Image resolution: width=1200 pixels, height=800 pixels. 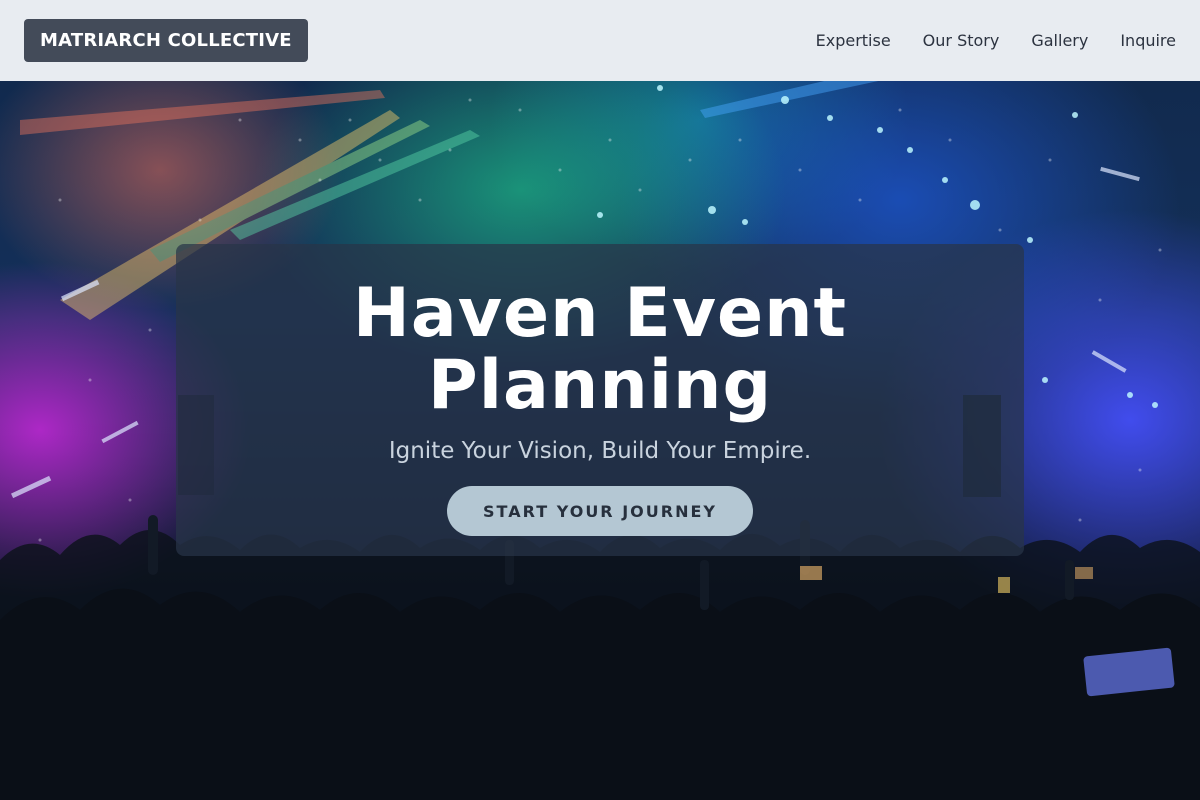 What do you see at coordinates (600, 511) in the screenshot?
I see `start-journey-button: START YOUR JOURNEY` at bounding box center [600, 511].